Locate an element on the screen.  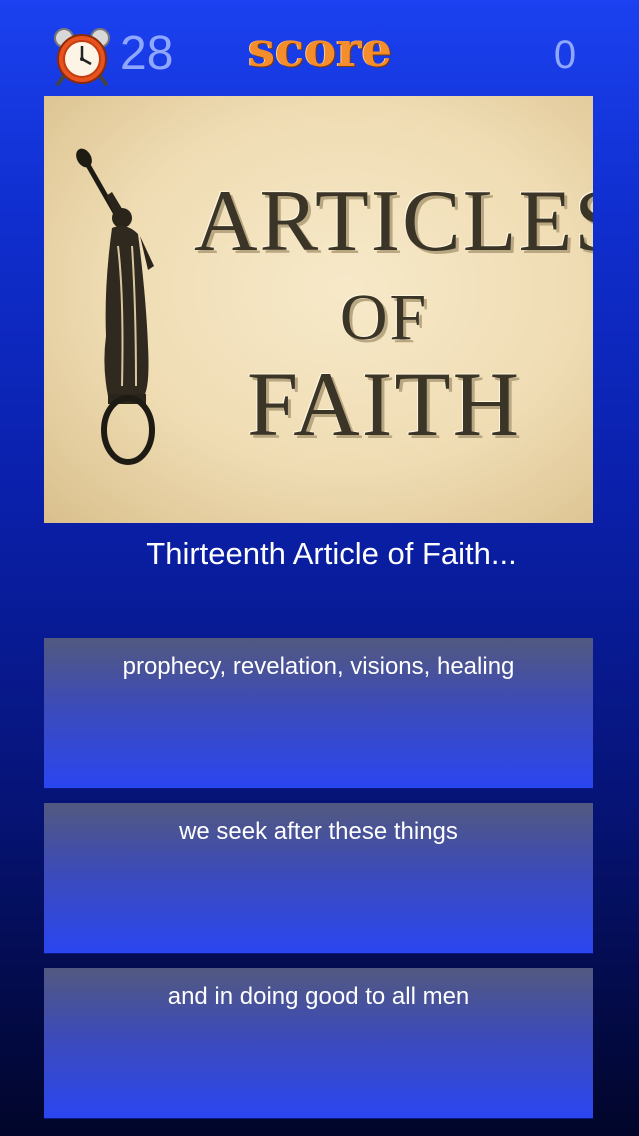
hero-title-line2: OF is located at coordinates (384, 317).